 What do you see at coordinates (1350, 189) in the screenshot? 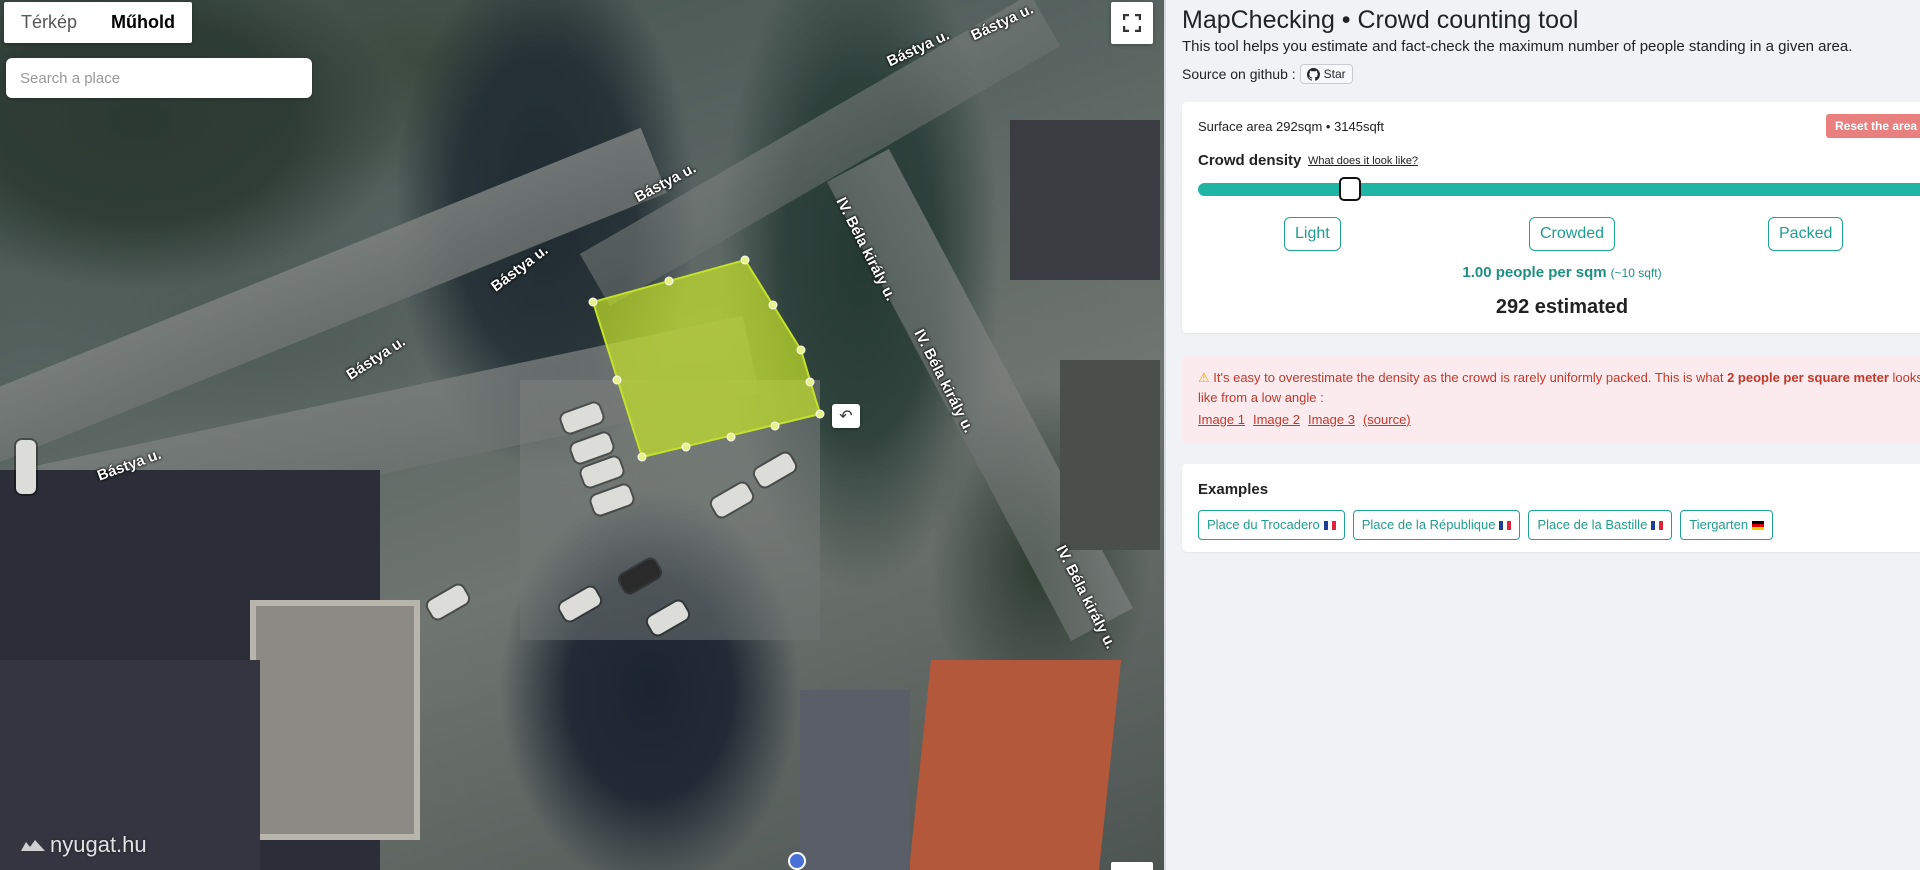
I see `density-slider-thumb` at bounding box center [1350, 189].